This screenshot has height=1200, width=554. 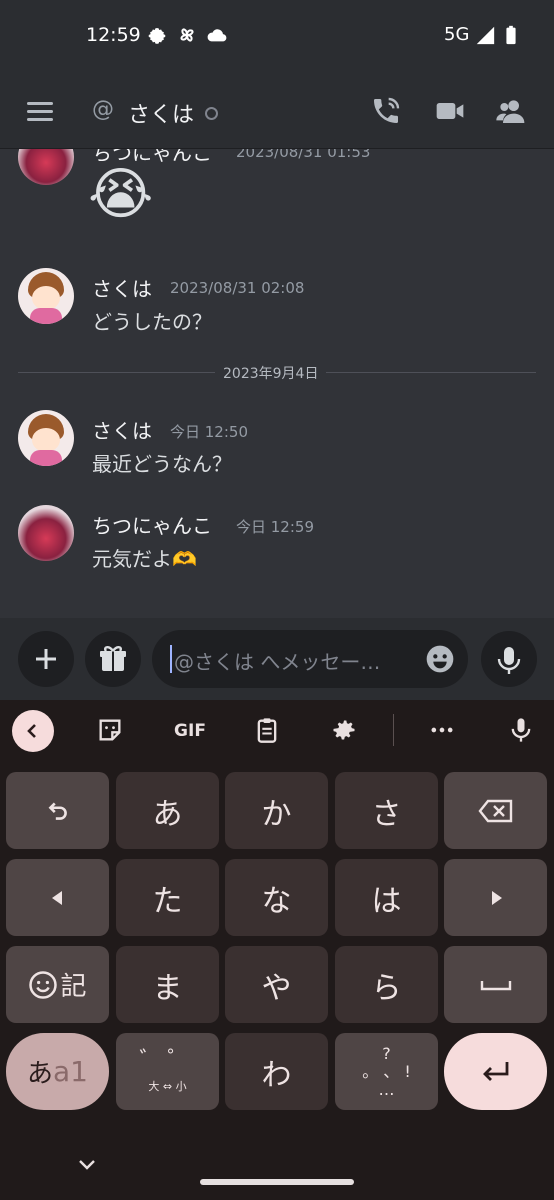 I want to click on clipboard-icon, so click(x=267, y=730).